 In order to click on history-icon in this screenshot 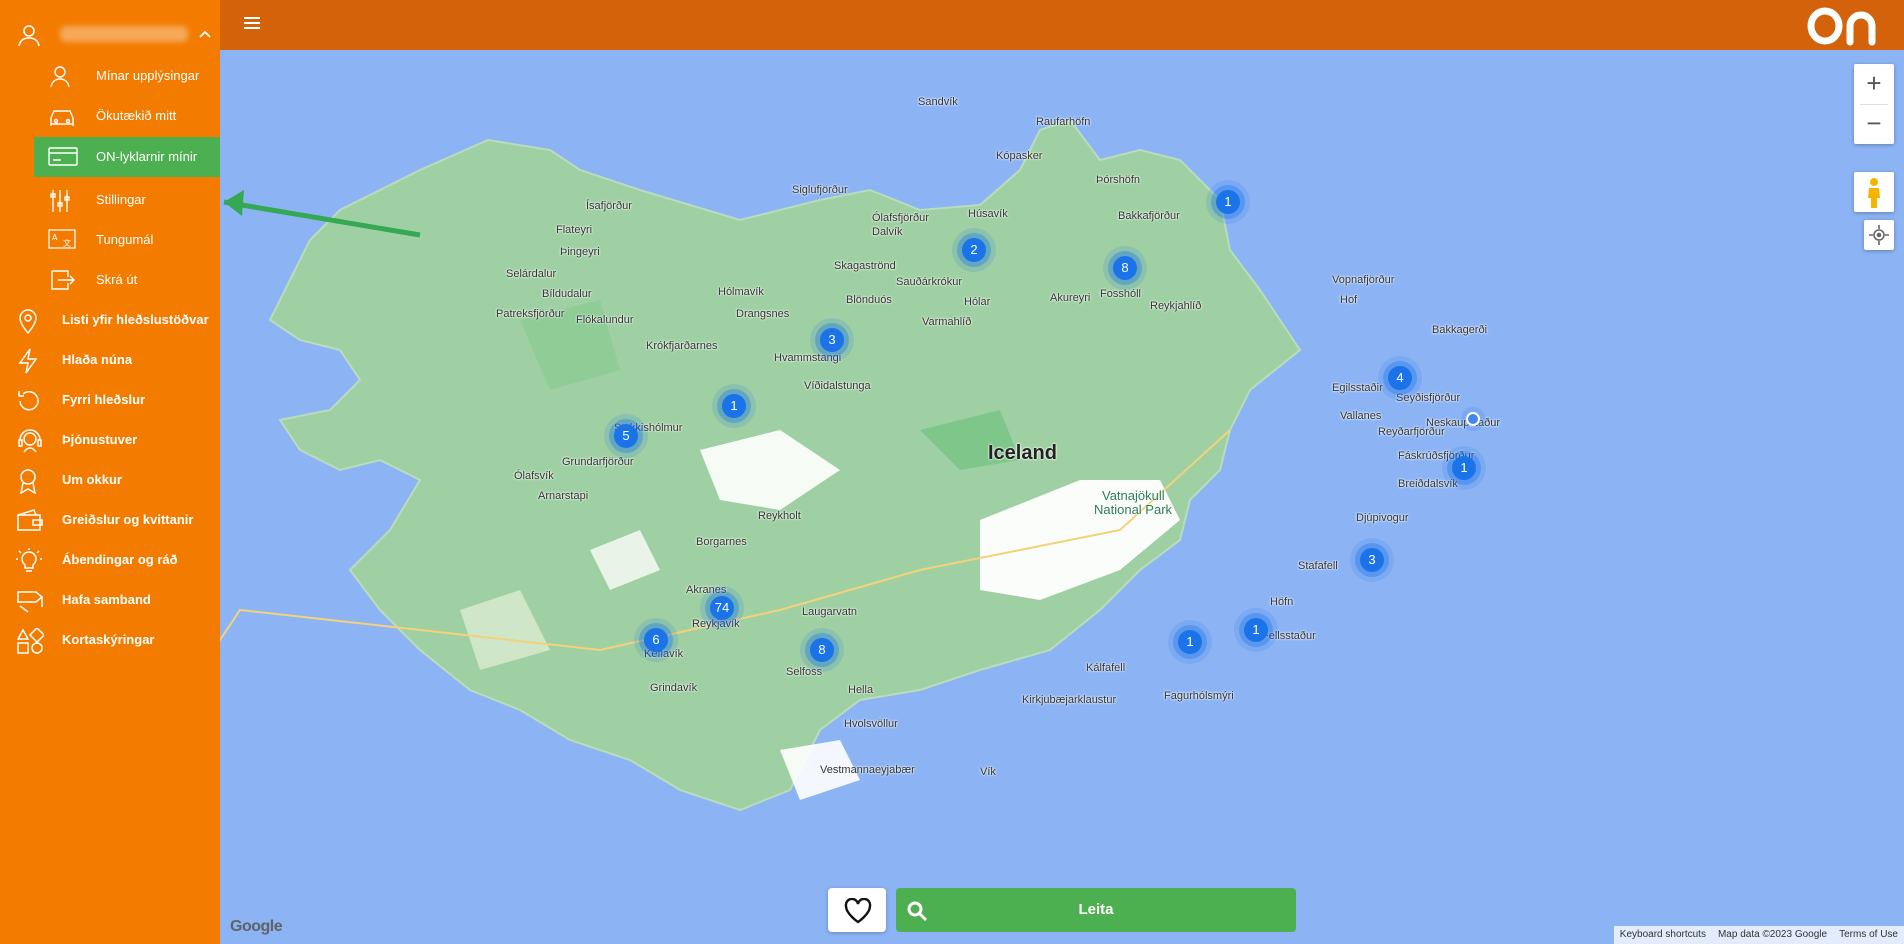, I will do `click(29, 402)`.